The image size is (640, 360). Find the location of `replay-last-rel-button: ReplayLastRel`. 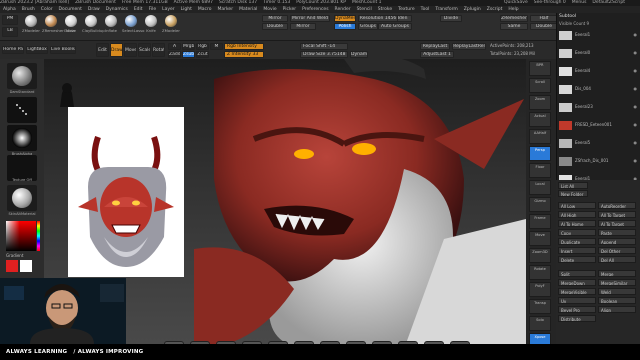

replay-last-rel-button: ReplayLastRel is located at coordinates (469, 46).